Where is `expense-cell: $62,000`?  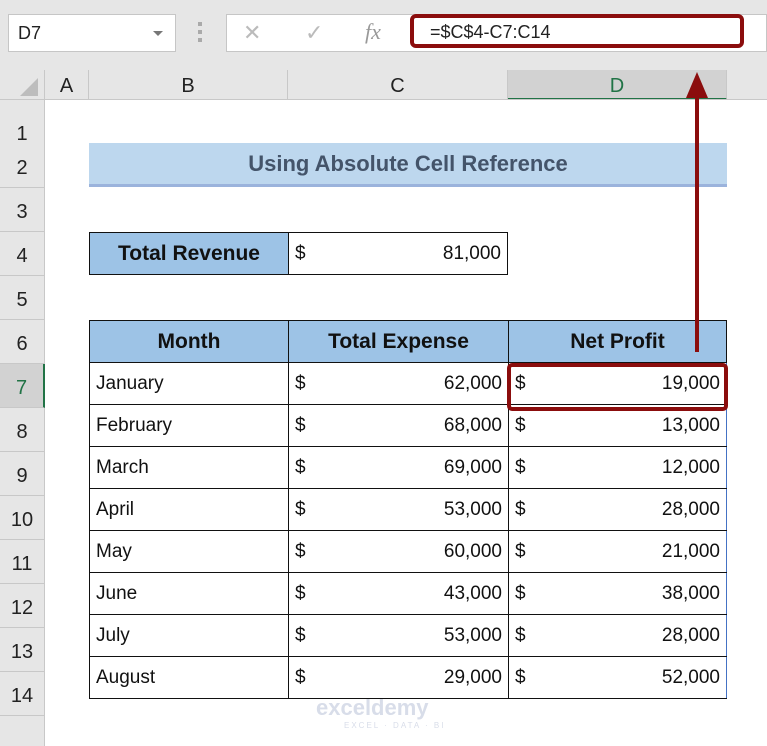
expense-cell: $62,000 is located at coordinates (398, 383).